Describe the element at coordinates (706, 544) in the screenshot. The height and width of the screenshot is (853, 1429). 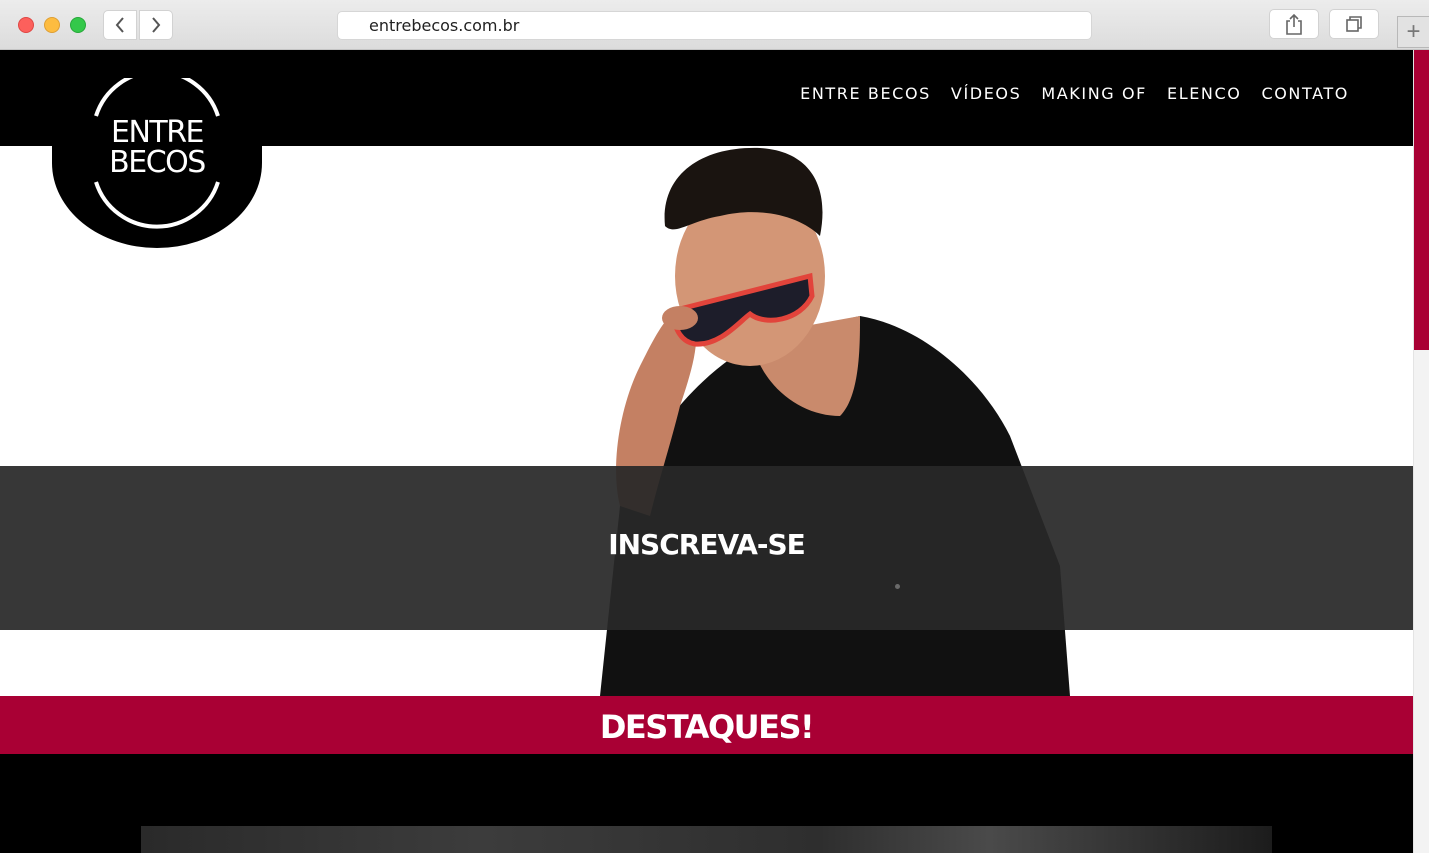
I see `subscribe-cta: INSCREVA-SE` at that location.